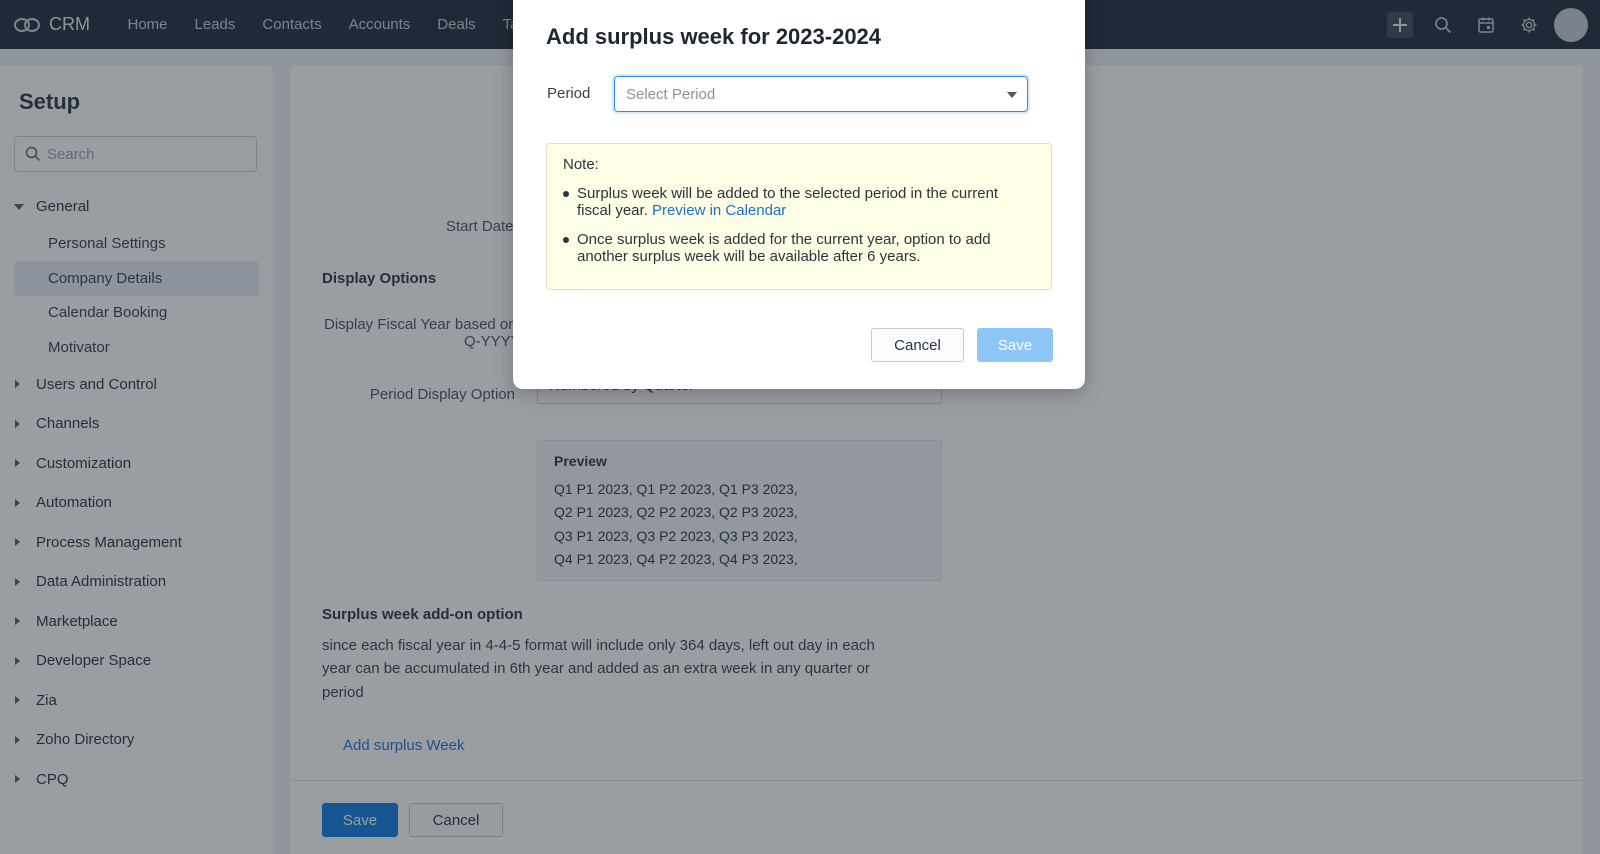 This screenshot has height=854, width=1600. I want to click on period-select: Select Period, so click(821, 94).